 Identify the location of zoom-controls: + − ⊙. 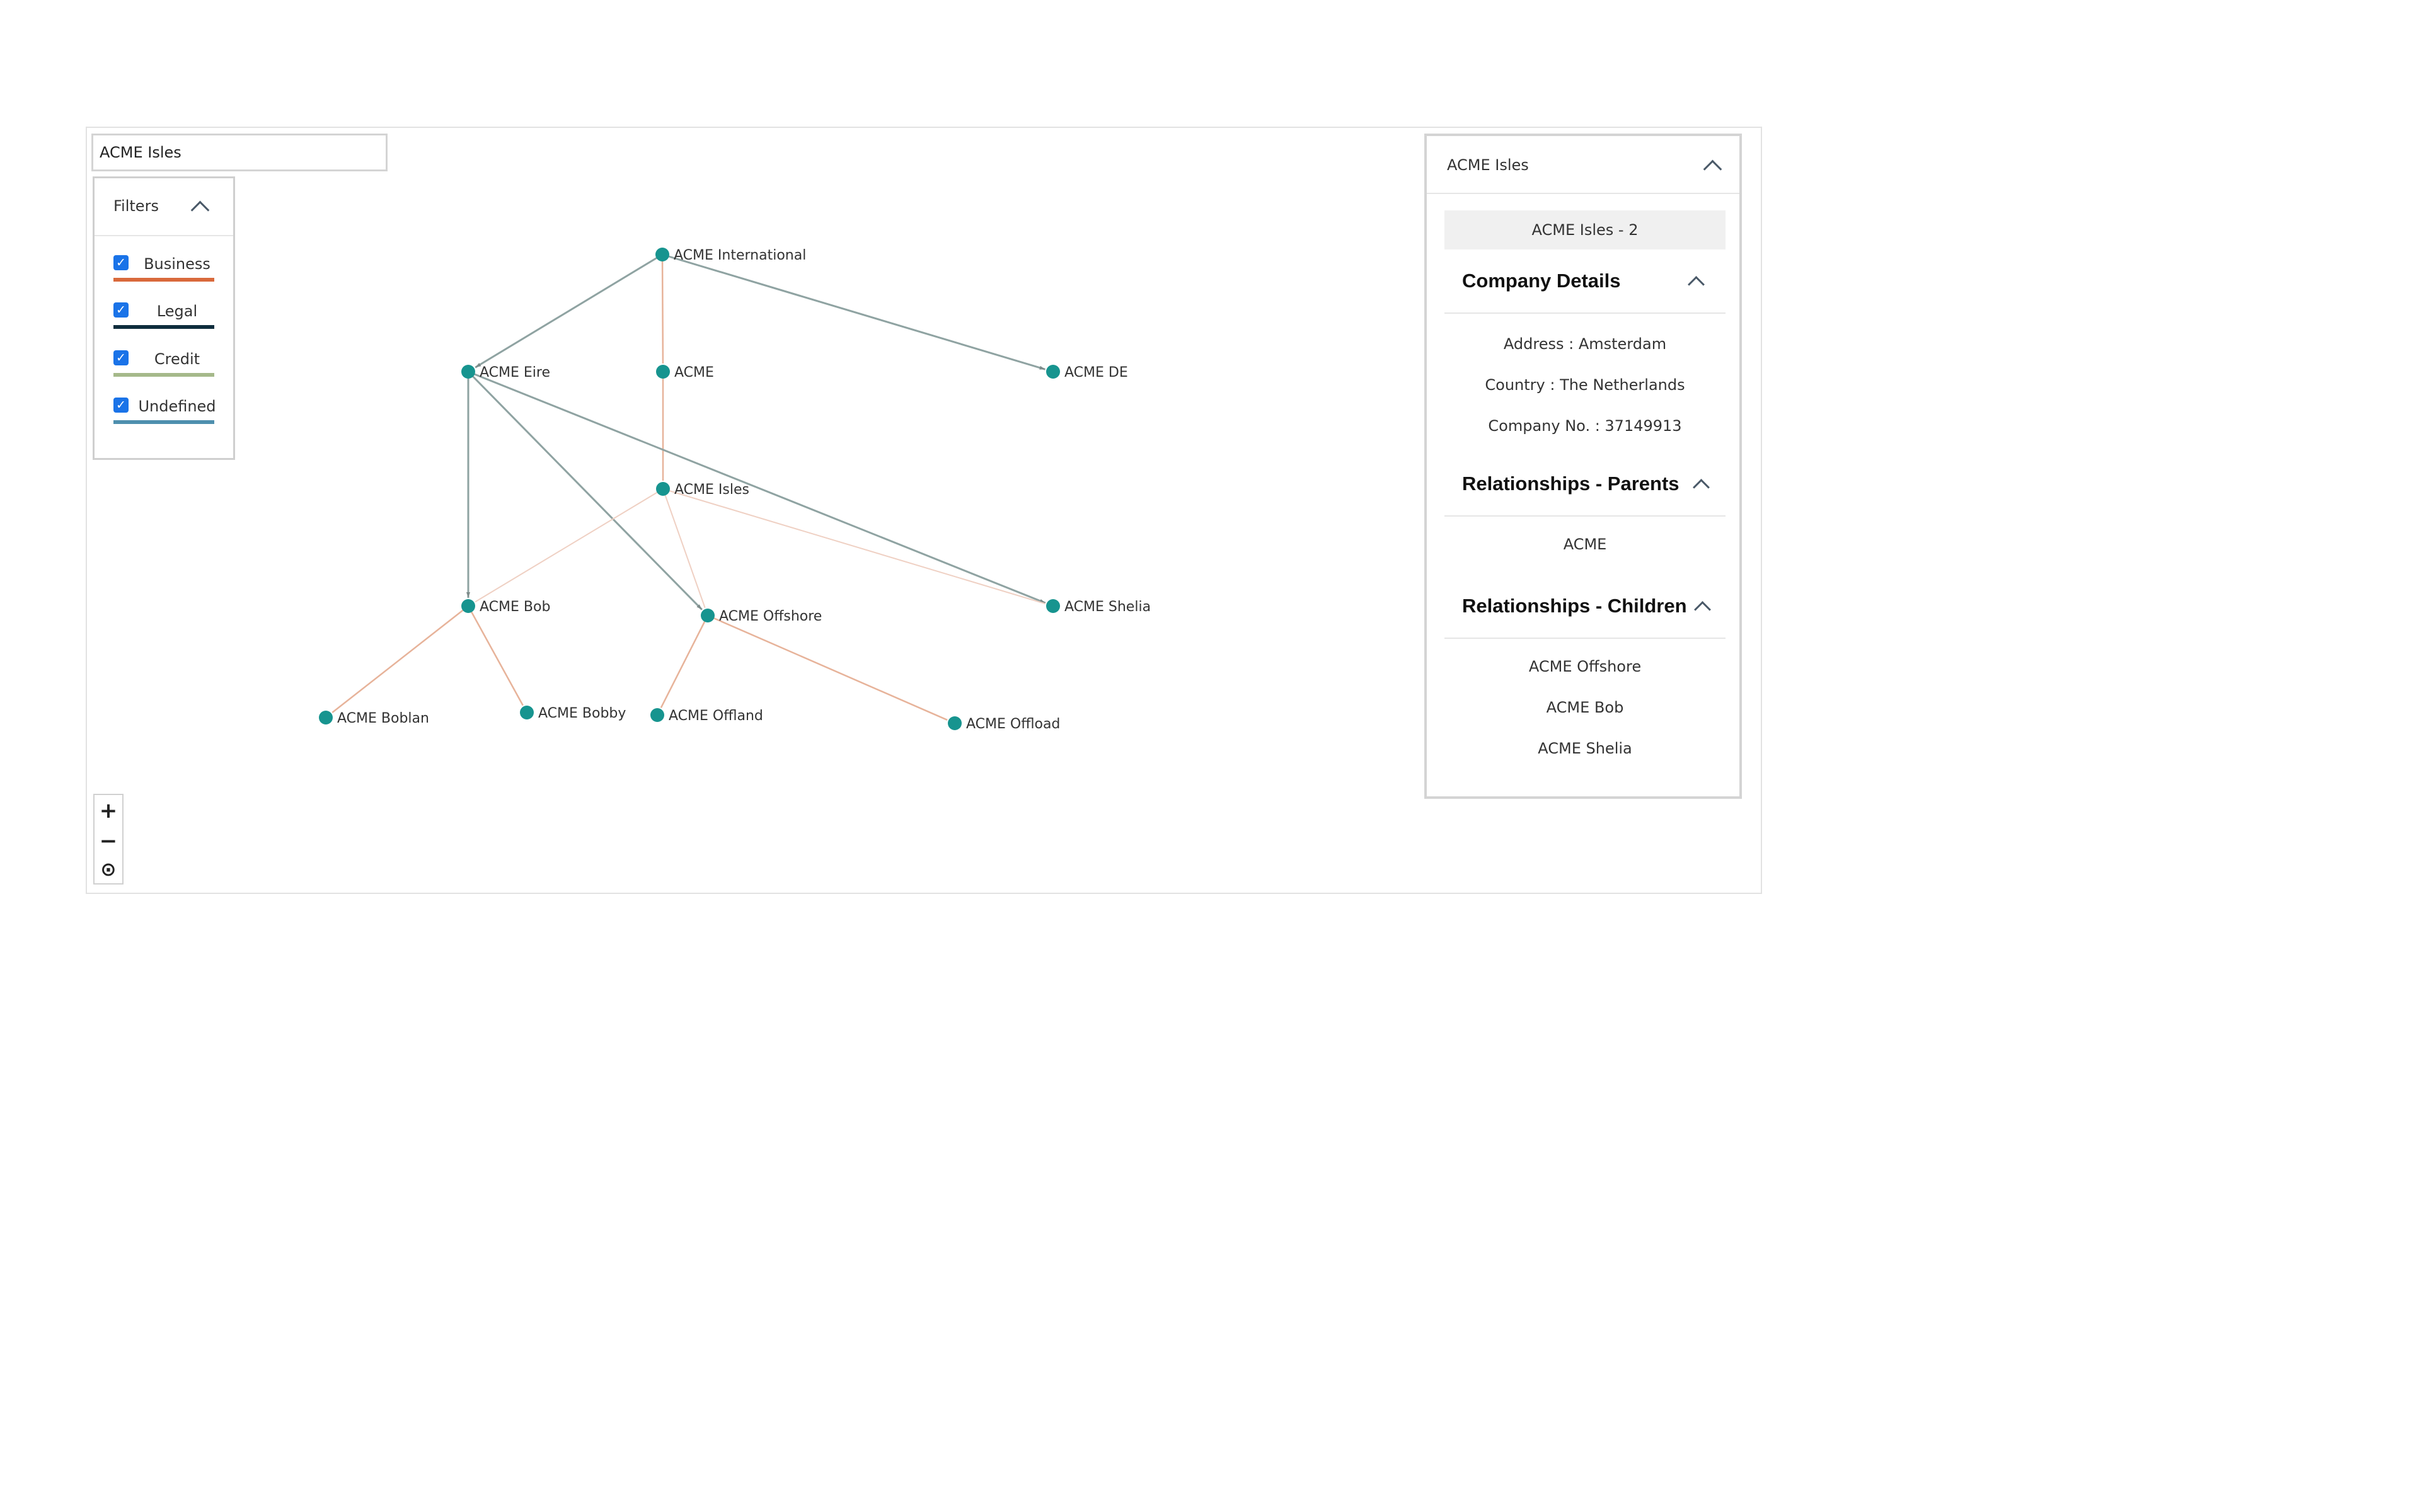
(109, 839).